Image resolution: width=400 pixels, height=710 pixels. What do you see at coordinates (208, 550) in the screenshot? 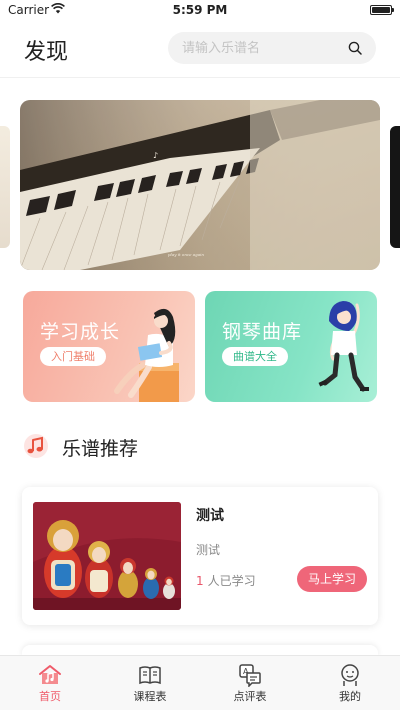
I see `score-description: 测试` at bounding box center [208, 550].